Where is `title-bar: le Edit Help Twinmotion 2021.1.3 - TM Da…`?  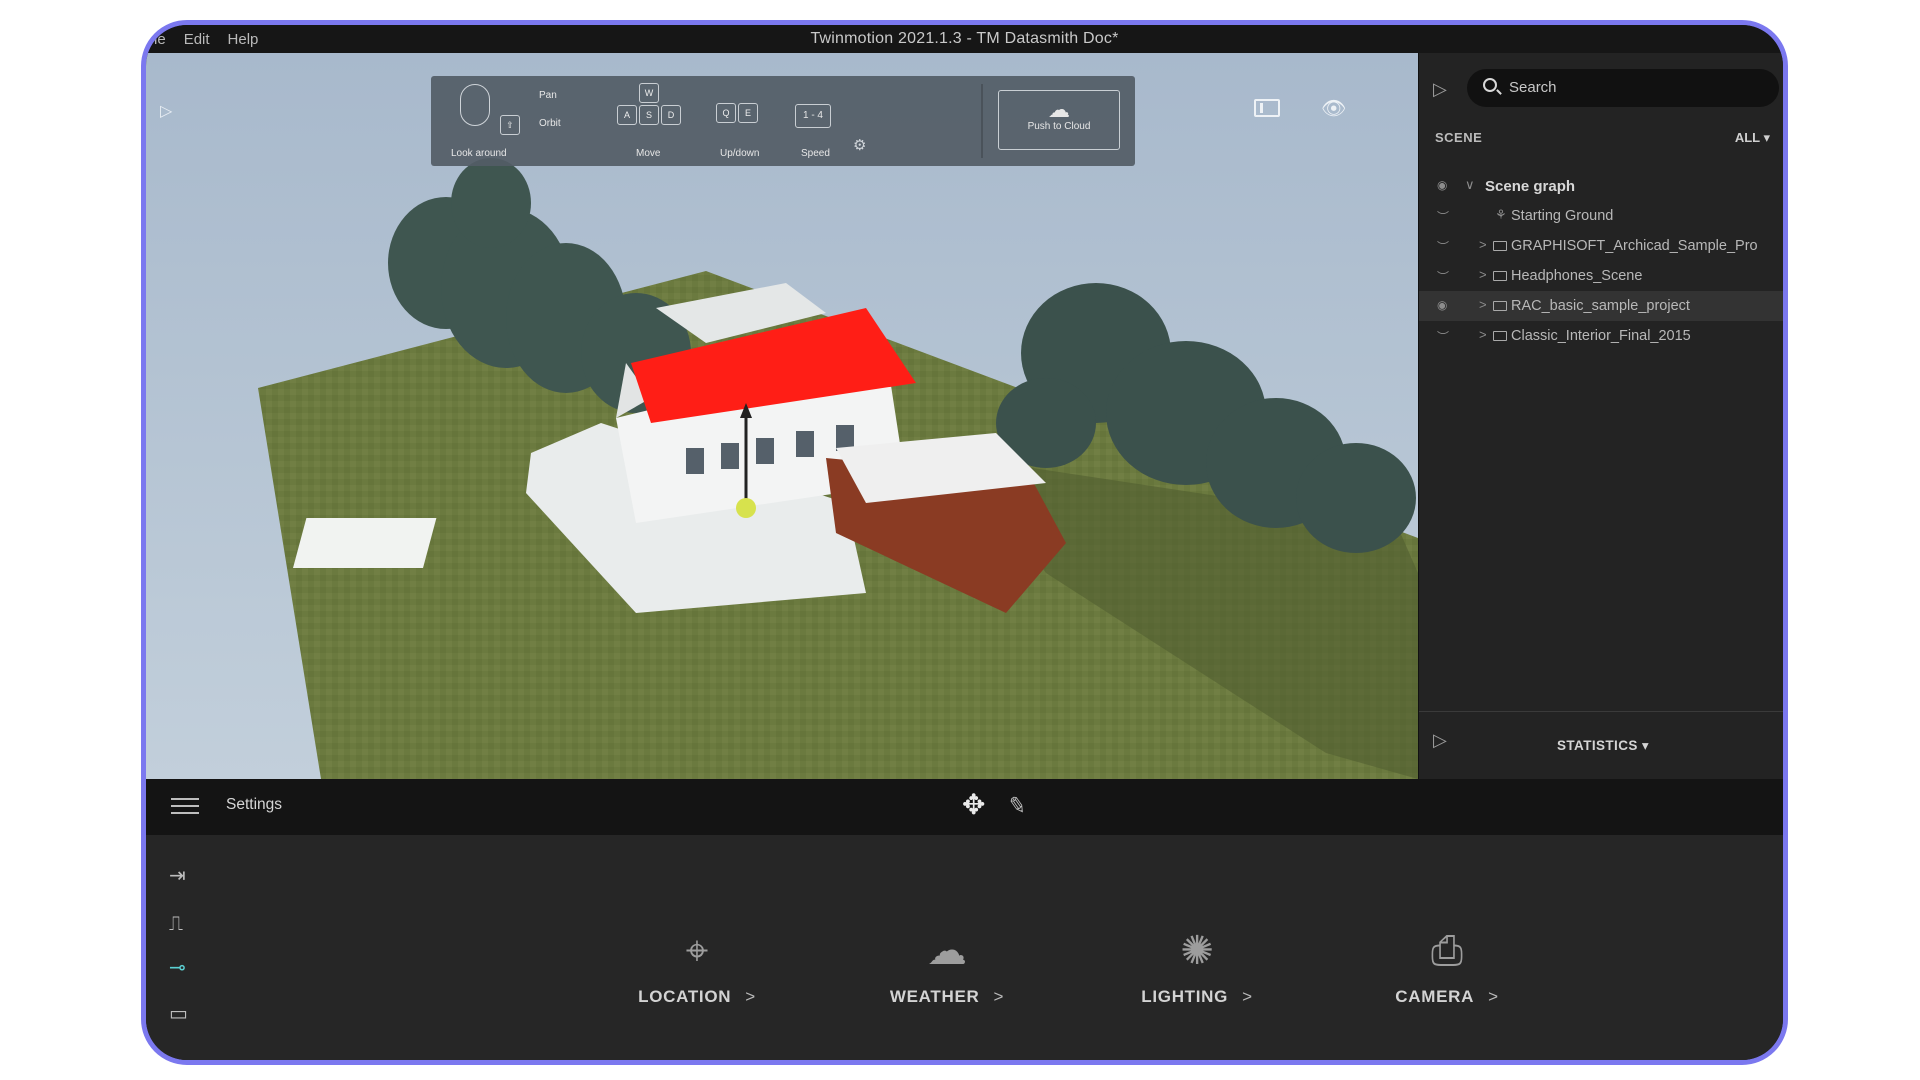
title-bar: le Edit Help Twinmotion 2021.1.3 - TM Da… is located at coordinates (964, 39).